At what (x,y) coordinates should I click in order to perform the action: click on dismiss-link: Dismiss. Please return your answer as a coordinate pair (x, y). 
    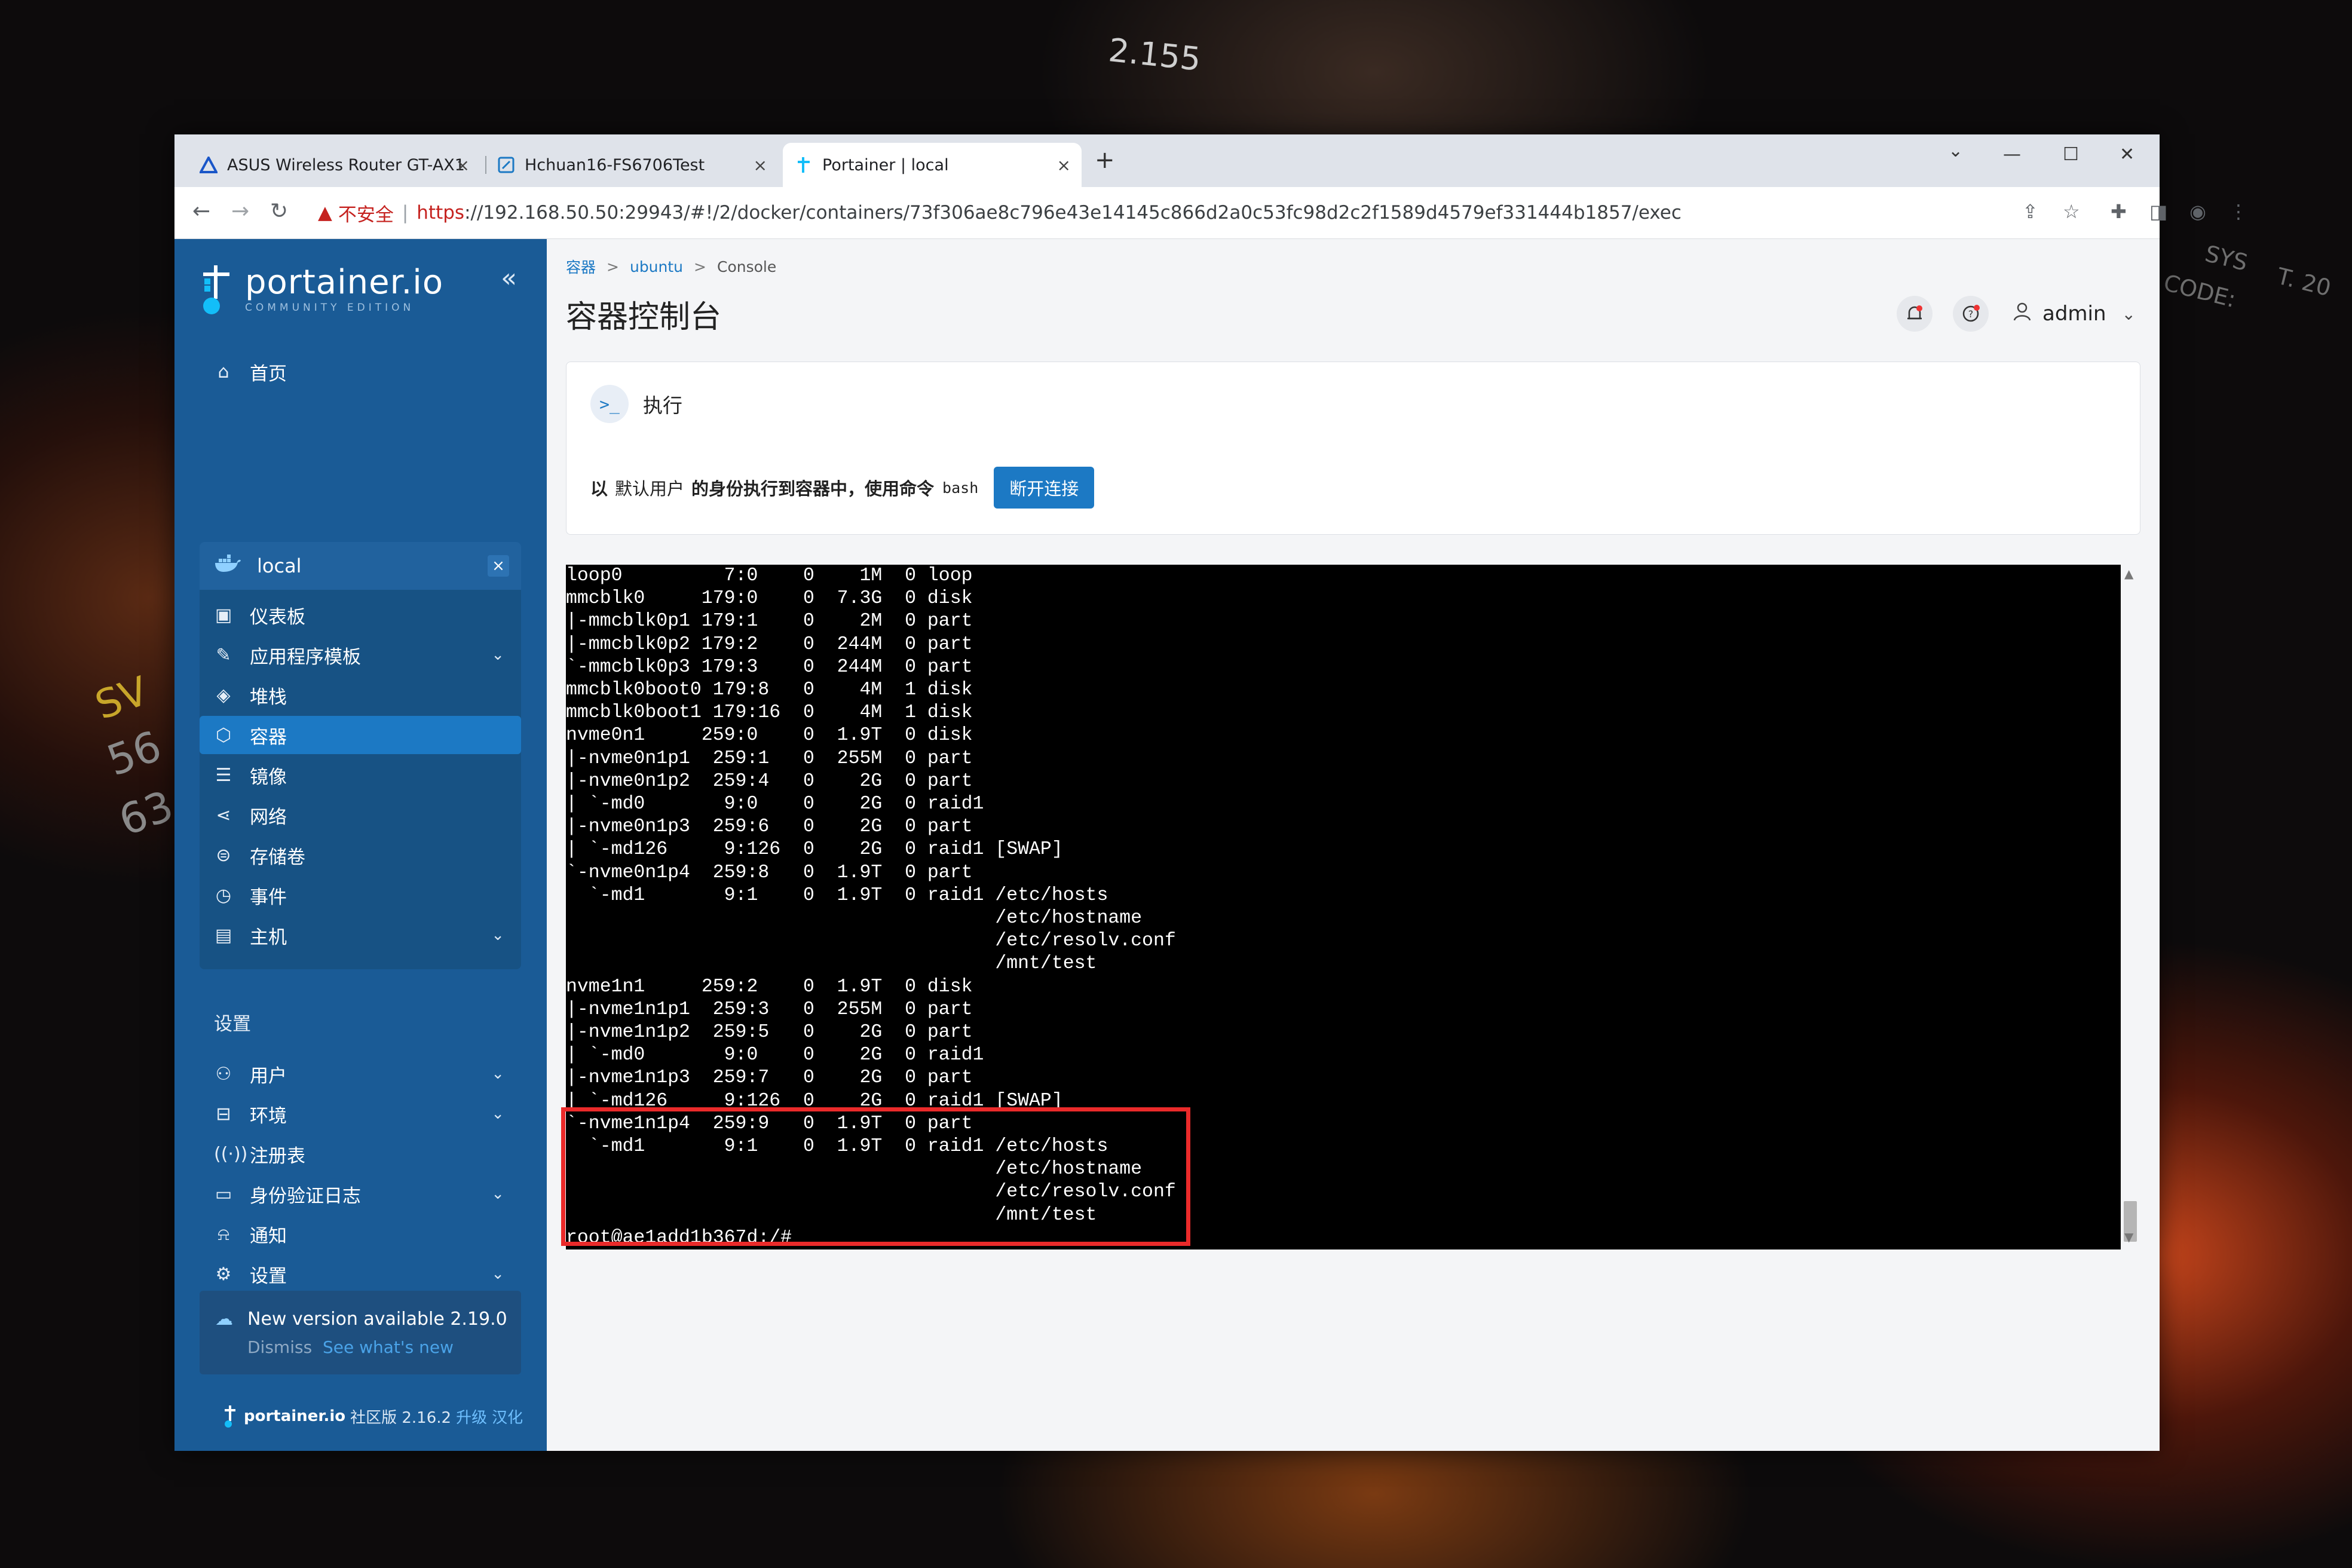
    Looking at the image, I should click on (279, 1347).